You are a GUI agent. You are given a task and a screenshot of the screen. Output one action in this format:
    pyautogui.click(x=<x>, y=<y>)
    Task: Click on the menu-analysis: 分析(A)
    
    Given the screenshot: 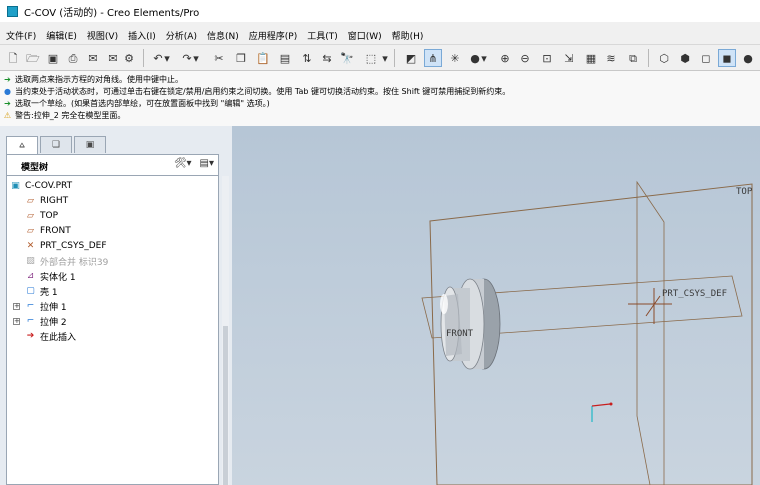 What is the action you would take?
    pyautogui.click(x=181, y=35)
    